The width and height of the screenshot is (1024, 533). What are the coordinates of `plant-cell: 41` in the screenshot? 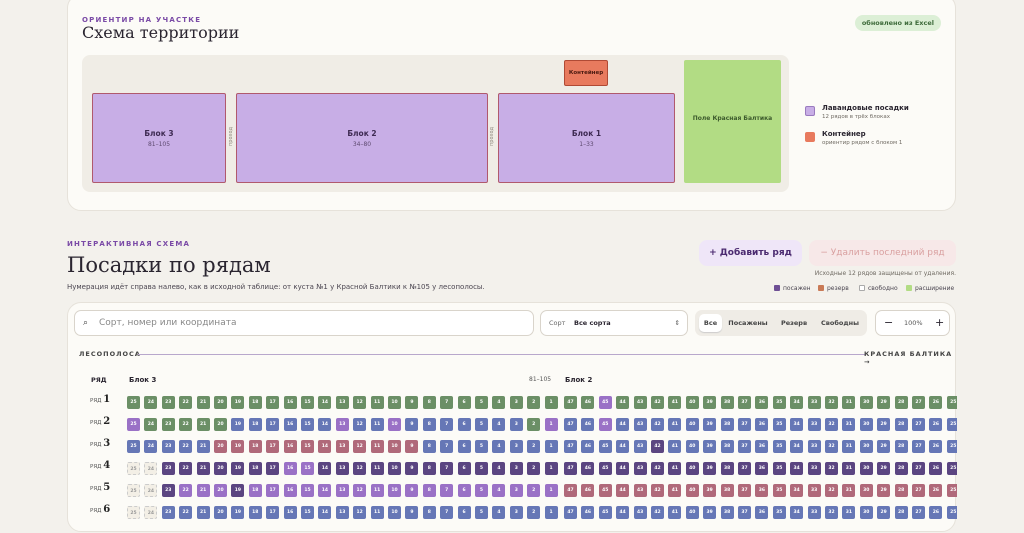 It's located at (675, 424).